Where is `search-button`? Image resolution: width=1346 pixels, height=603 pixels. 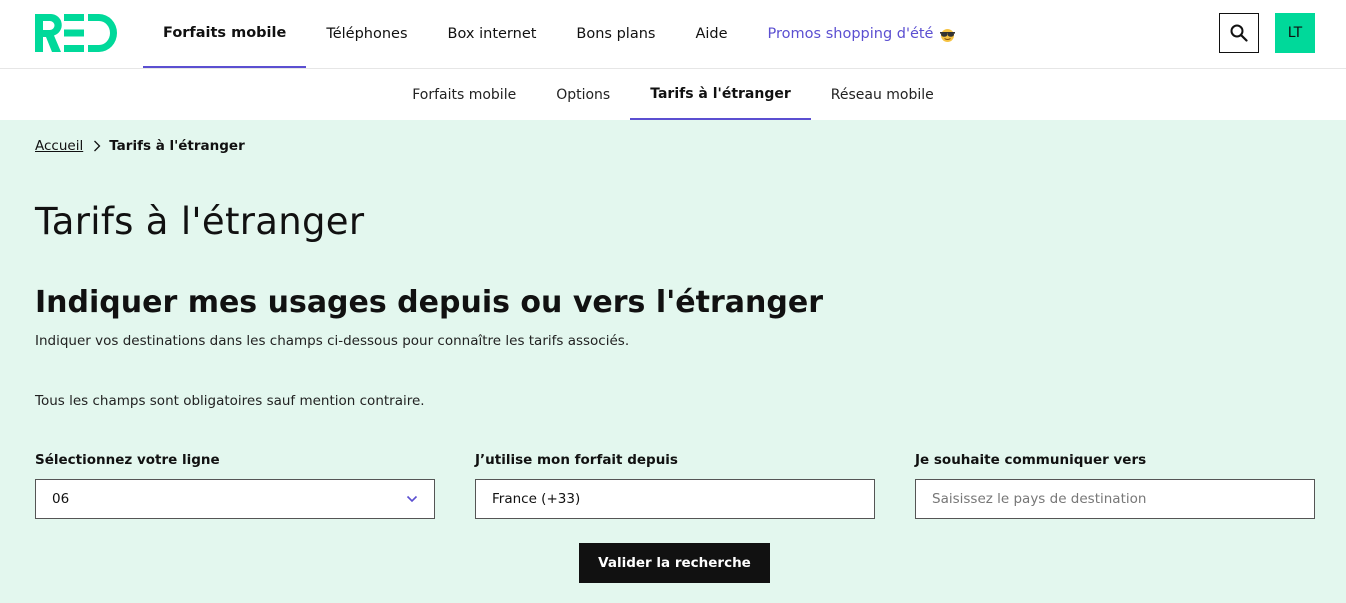
search-button is located at coordinates (1239, 33).